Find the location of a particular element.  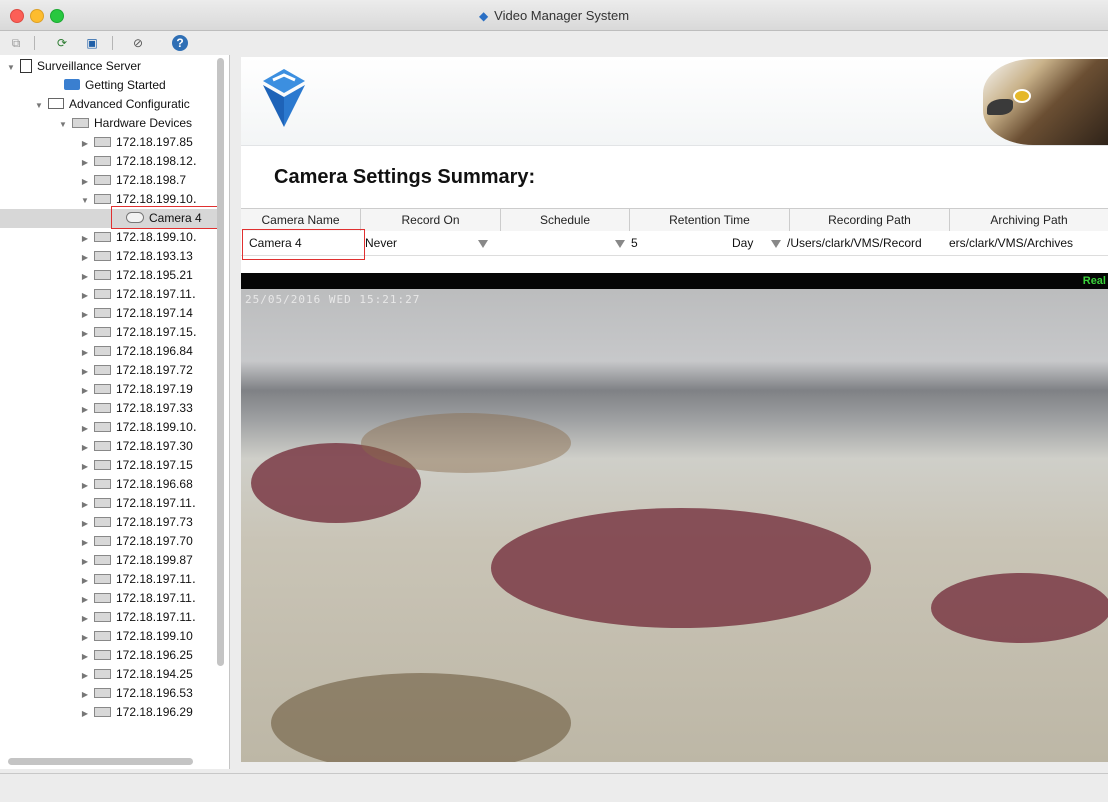

tree-item-device: ▶ 172.18.197.14 is located at coordinates (136, 313).